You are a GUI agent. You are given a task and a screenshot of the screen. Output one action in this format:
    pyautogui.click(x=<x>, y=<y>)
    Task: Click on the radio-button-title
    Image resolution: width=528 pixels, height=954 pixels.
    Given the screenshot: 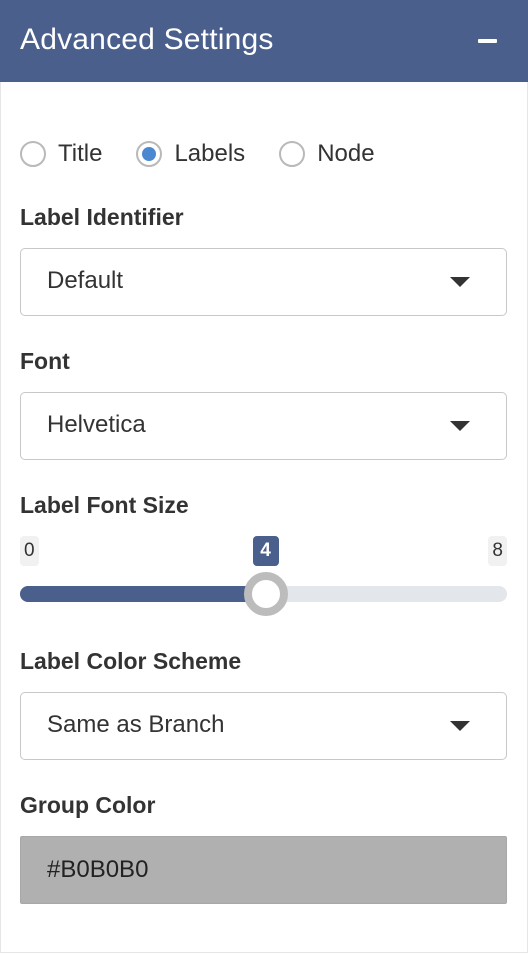 What is the action you would take?
    pyautogui.click(x=33, y=154)
    